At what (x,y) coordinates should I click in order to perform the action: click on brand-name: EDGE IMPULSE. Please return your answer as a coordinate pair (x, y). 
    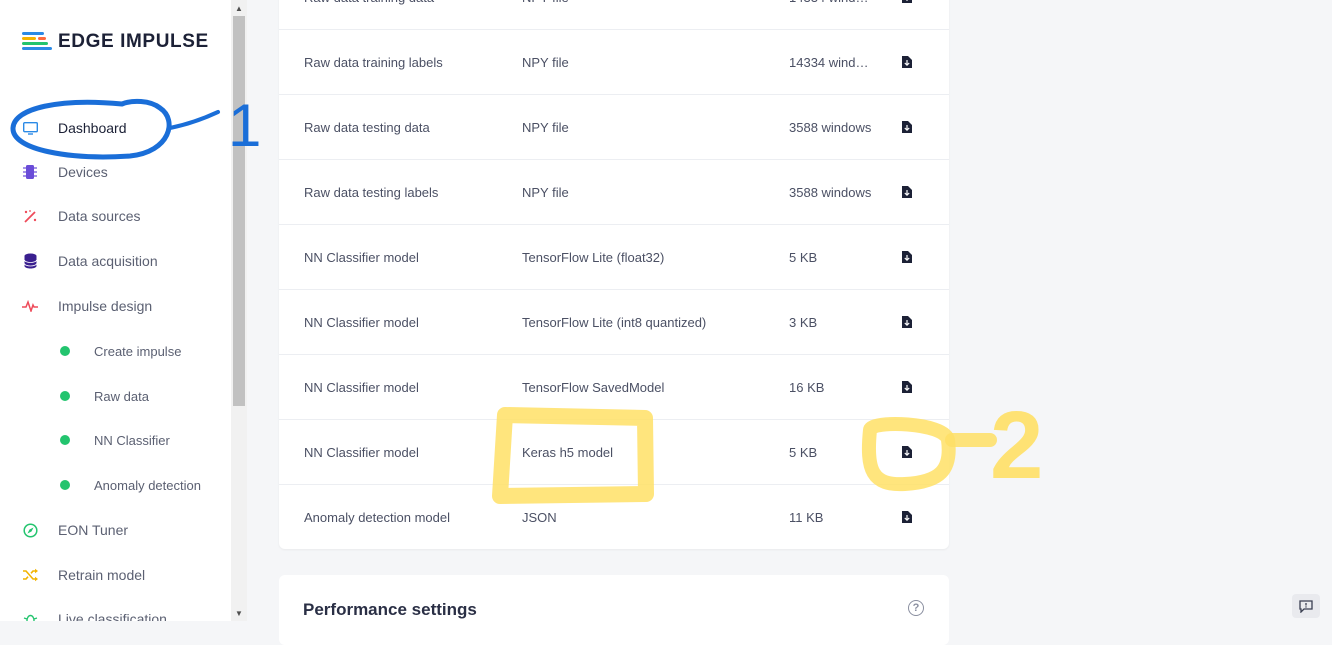
    Looking at the image, I should click on (133, 41).